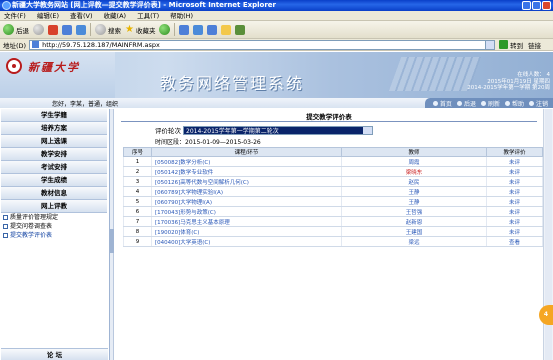  Describe the element at coordinates (148, 15) in the screenshot. I see `menu-tools: 工具(T)` at that location.